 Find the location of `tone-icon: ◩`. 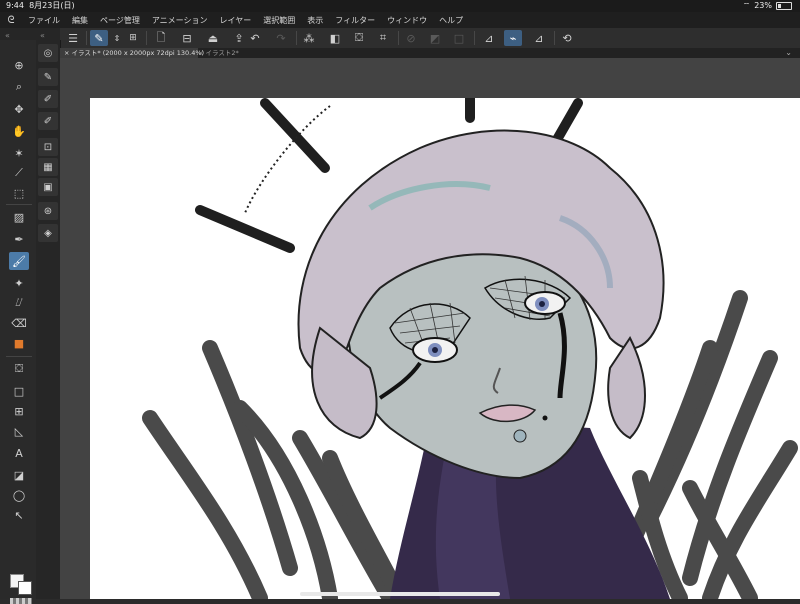

tone-icon: ◩ is located at coordinates (435, 38).